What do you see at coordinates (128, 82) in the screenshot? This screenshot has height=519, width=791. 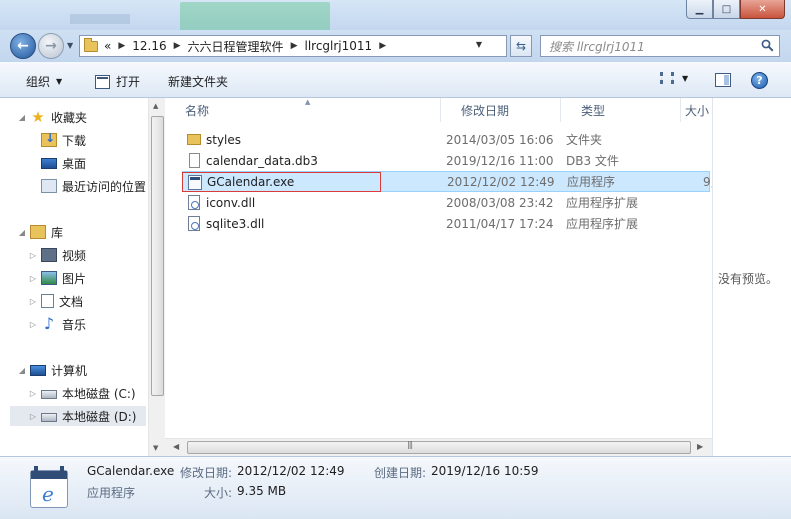 I see `open-label: 打开` at bounding box center [128, 82].